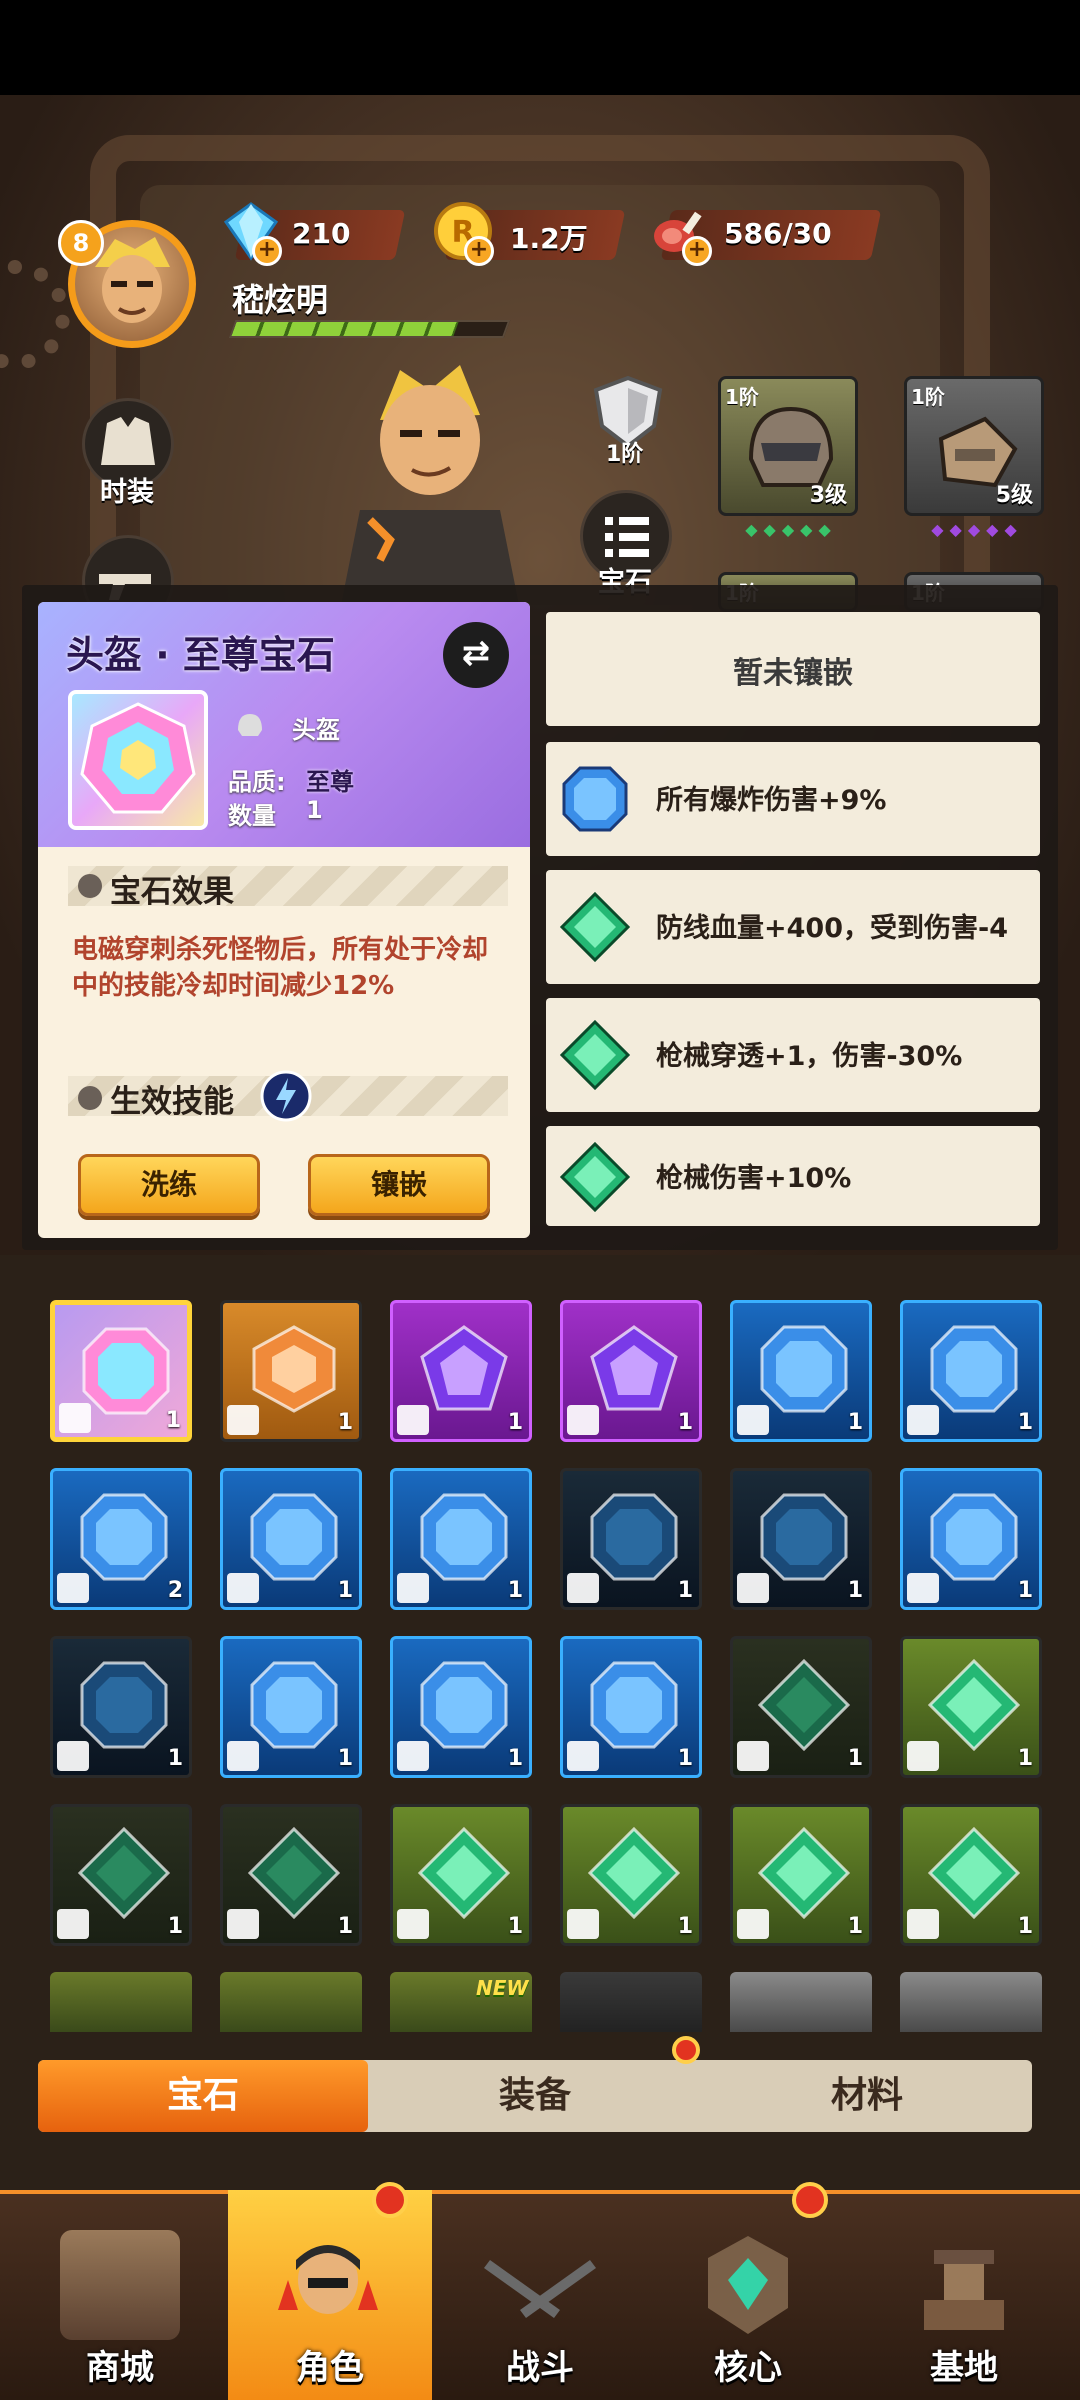 This screenshot has width=1080, height=2400. What do you see at coordinates (867, 2096) in the screenshot?
I see `tab-material: 材料` at bounding box center [867, 2096].